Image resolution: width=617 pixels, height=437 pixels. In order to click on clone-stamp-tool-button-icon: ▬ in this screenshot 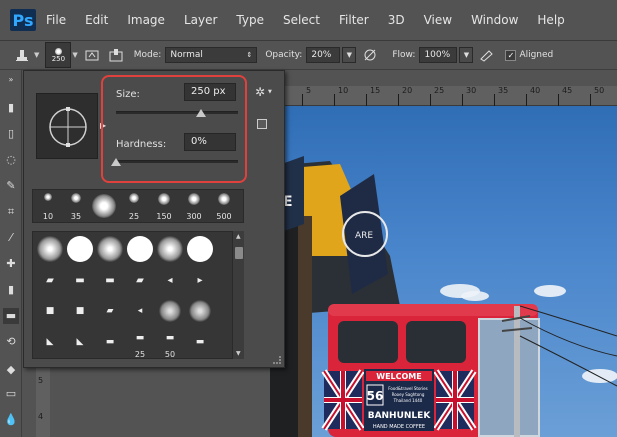, I will do `click(11, 316)`.